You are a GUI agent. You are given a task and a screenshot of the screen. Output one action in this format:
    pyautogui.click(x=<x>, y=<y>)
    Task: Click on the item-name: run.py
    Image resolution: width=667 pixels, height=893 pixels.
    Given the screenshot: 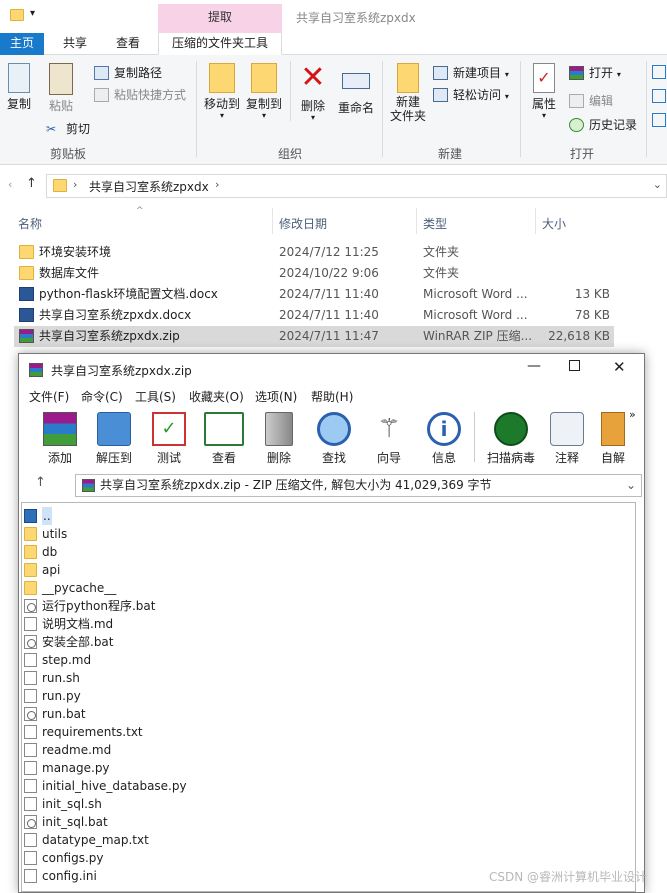 What is the action you would take?
    pyautogui.click(x=61, y=696)
    